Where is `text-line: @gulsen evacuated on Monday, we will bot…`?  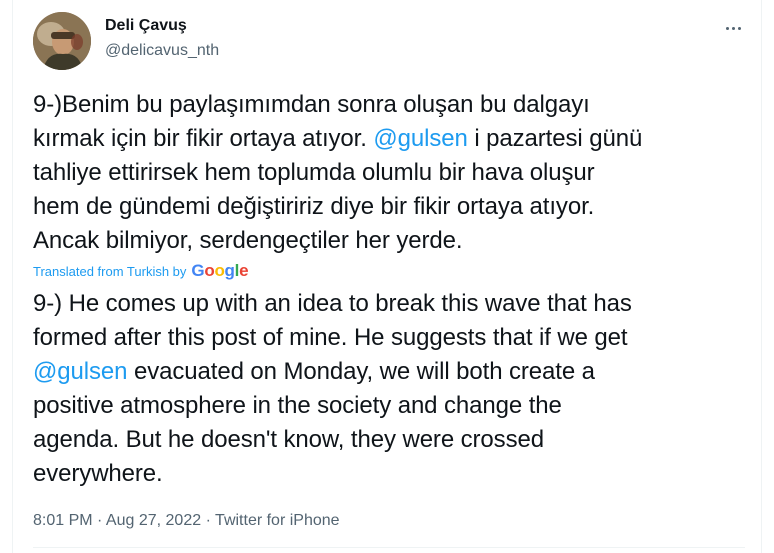 text-line: @gulsen evacuated on Monday, we will bot… is located at coordinates (390, 372).